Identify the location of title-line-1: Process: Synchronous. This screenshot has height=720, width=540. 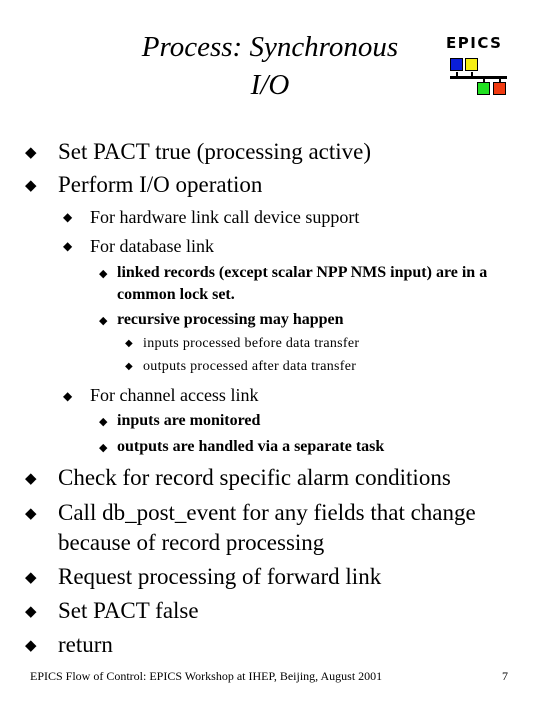
(270, 47).